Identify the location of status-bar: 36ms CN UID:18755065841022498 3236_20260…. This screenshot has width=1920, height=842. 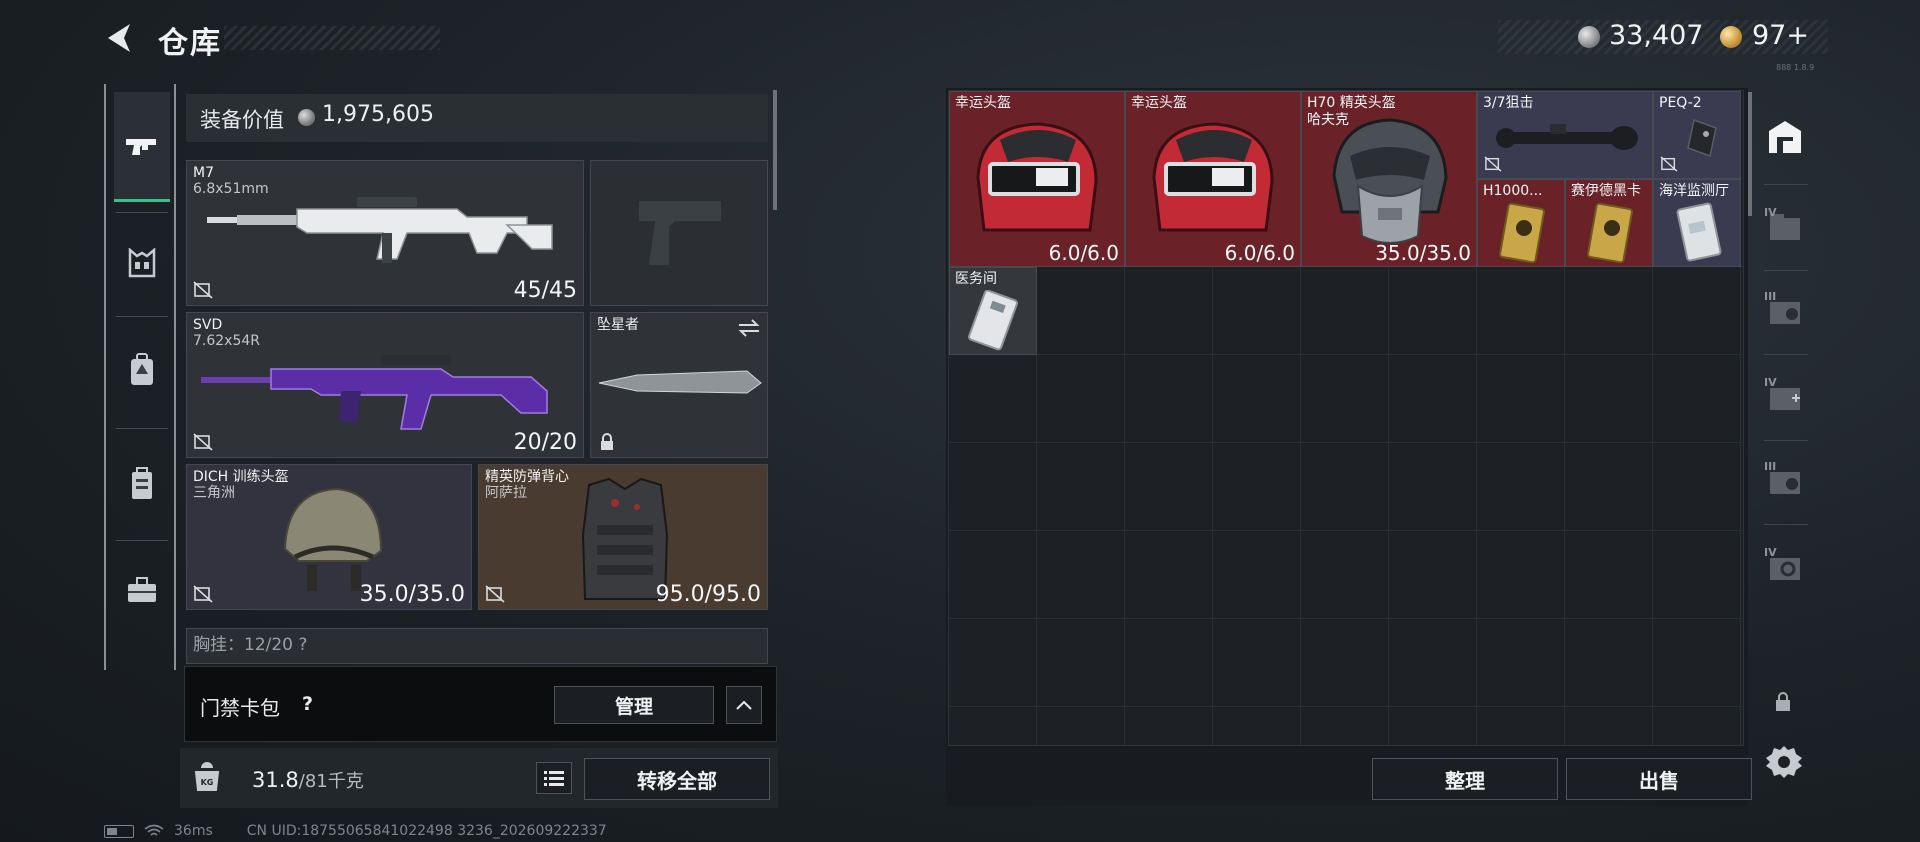
(355, 831).